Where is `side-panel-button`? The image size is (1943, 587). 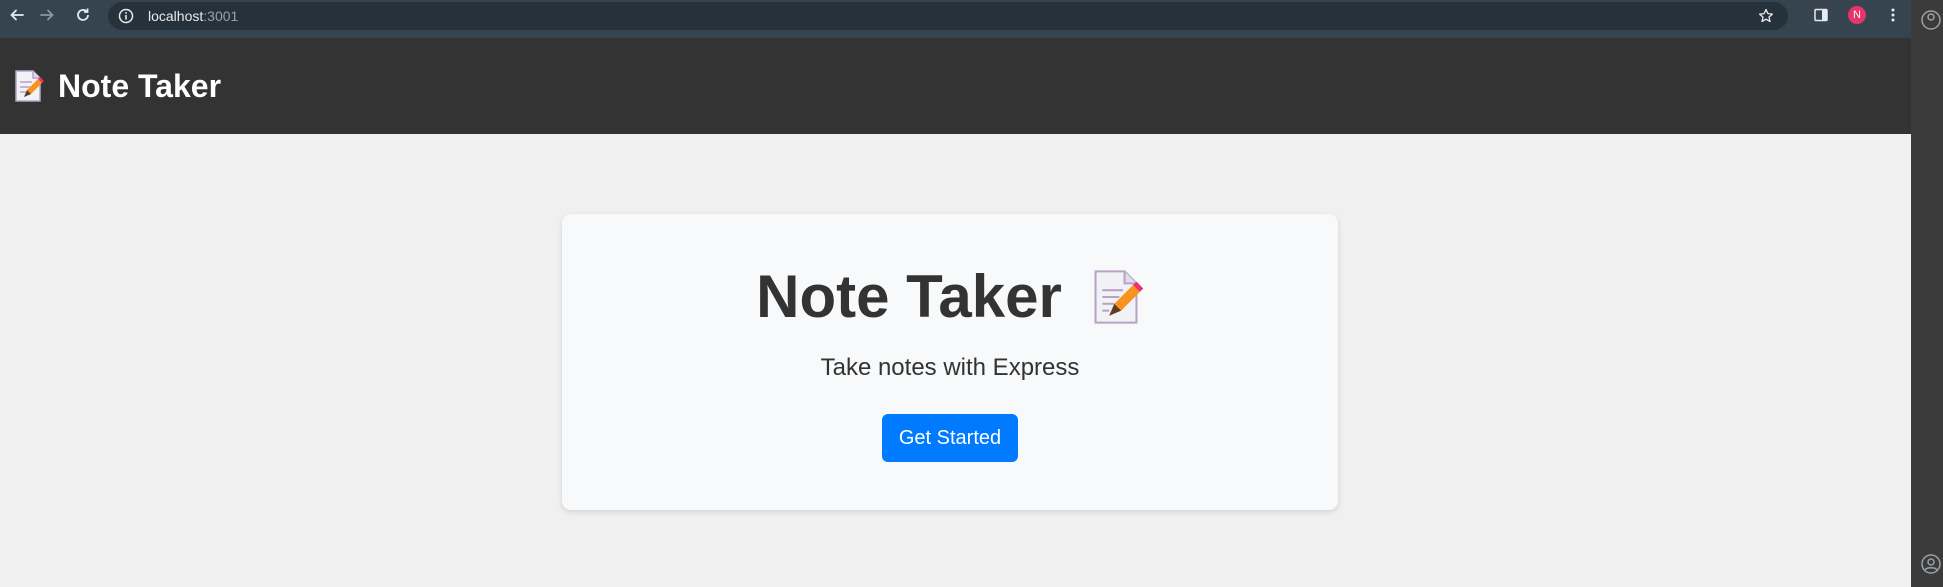 side-panel-button is located at coordinates (1821, 15).